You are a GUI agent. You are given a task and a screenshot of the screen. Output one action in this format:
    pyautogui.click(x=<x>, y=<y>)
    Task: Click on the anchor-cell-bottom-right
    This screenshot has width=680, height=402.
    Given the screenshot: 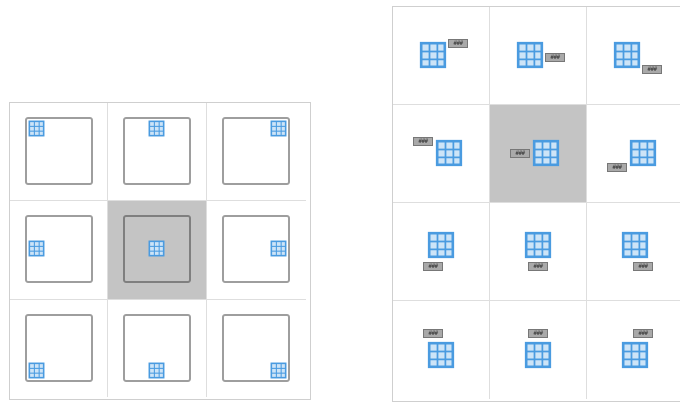 What is the action you would take?
    pyautogui.click(x=256, y=348)
    